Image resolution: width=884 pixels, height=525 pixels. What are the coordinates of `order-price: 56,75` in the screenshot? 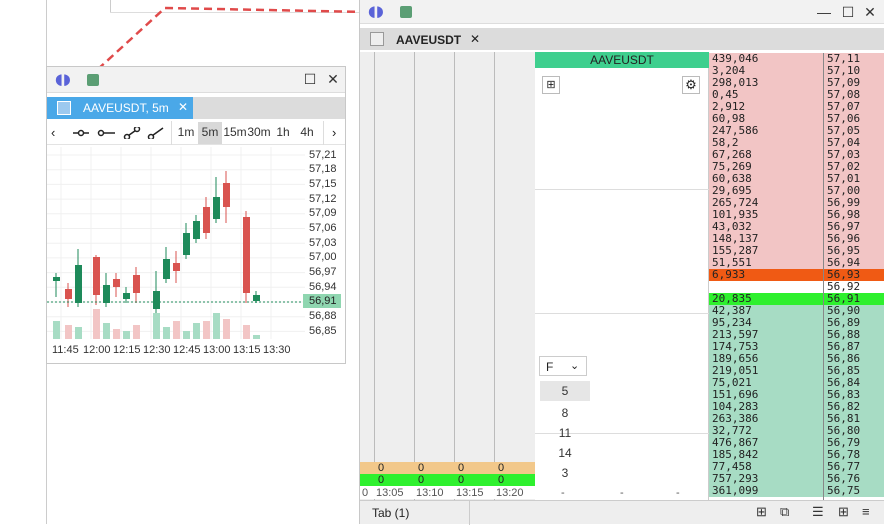 It's located at (844, 490).